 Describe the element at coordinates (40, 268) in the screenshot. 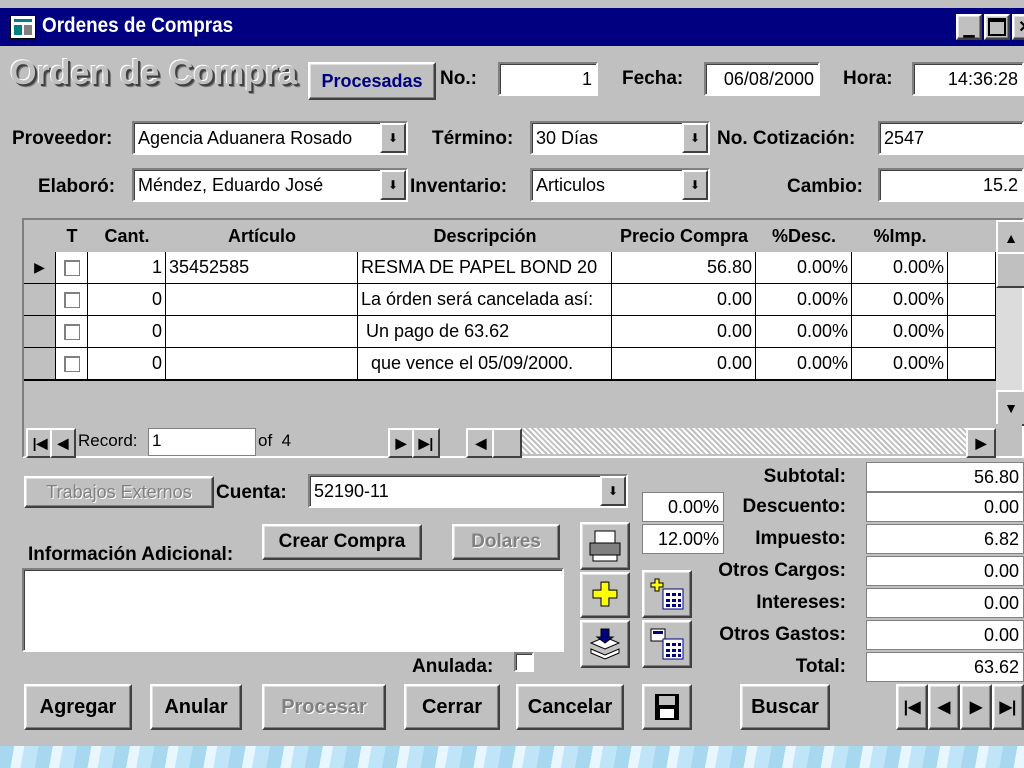

I see `row-selector: ▶` at that location.